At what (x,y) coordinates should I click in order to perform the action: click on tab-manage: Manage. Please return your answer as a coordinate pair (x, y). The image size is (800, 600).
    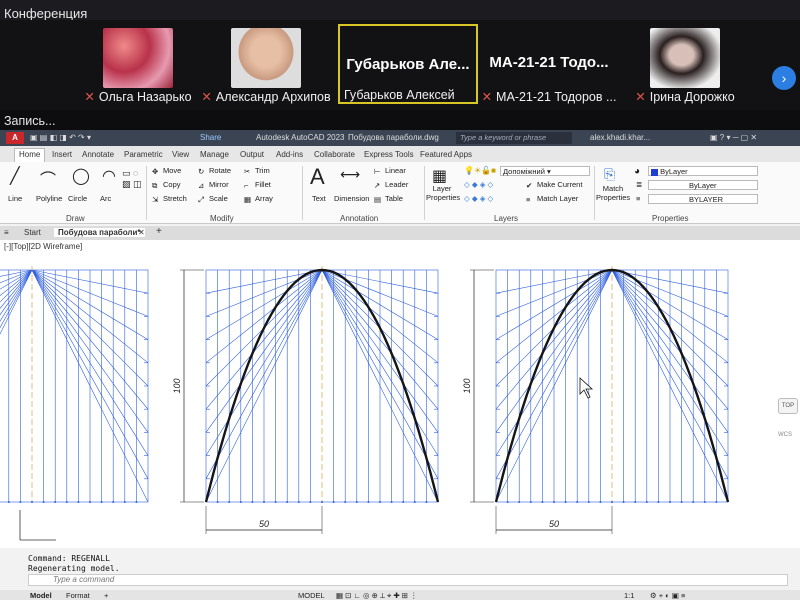
    Looking at the image, I should click on (214, 154).